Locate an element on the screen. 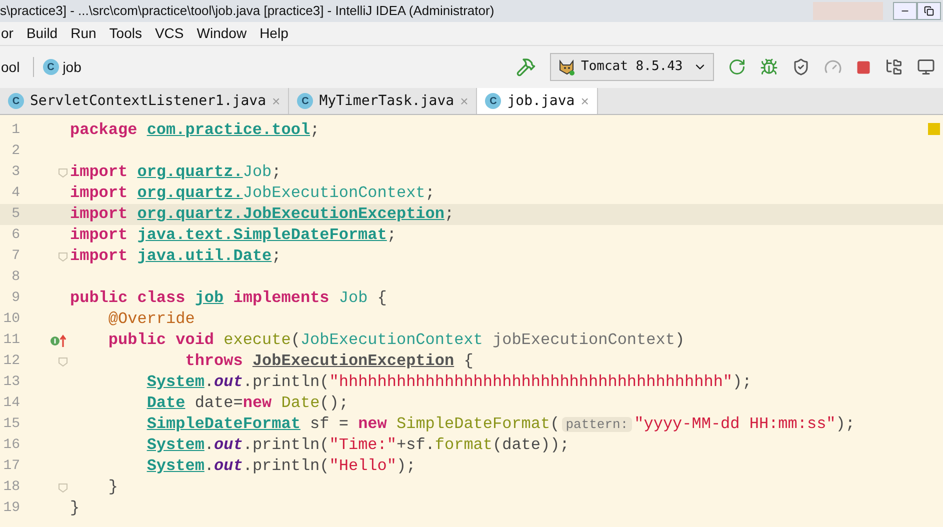  override-marker-icon is located at coordinates (59, 341).